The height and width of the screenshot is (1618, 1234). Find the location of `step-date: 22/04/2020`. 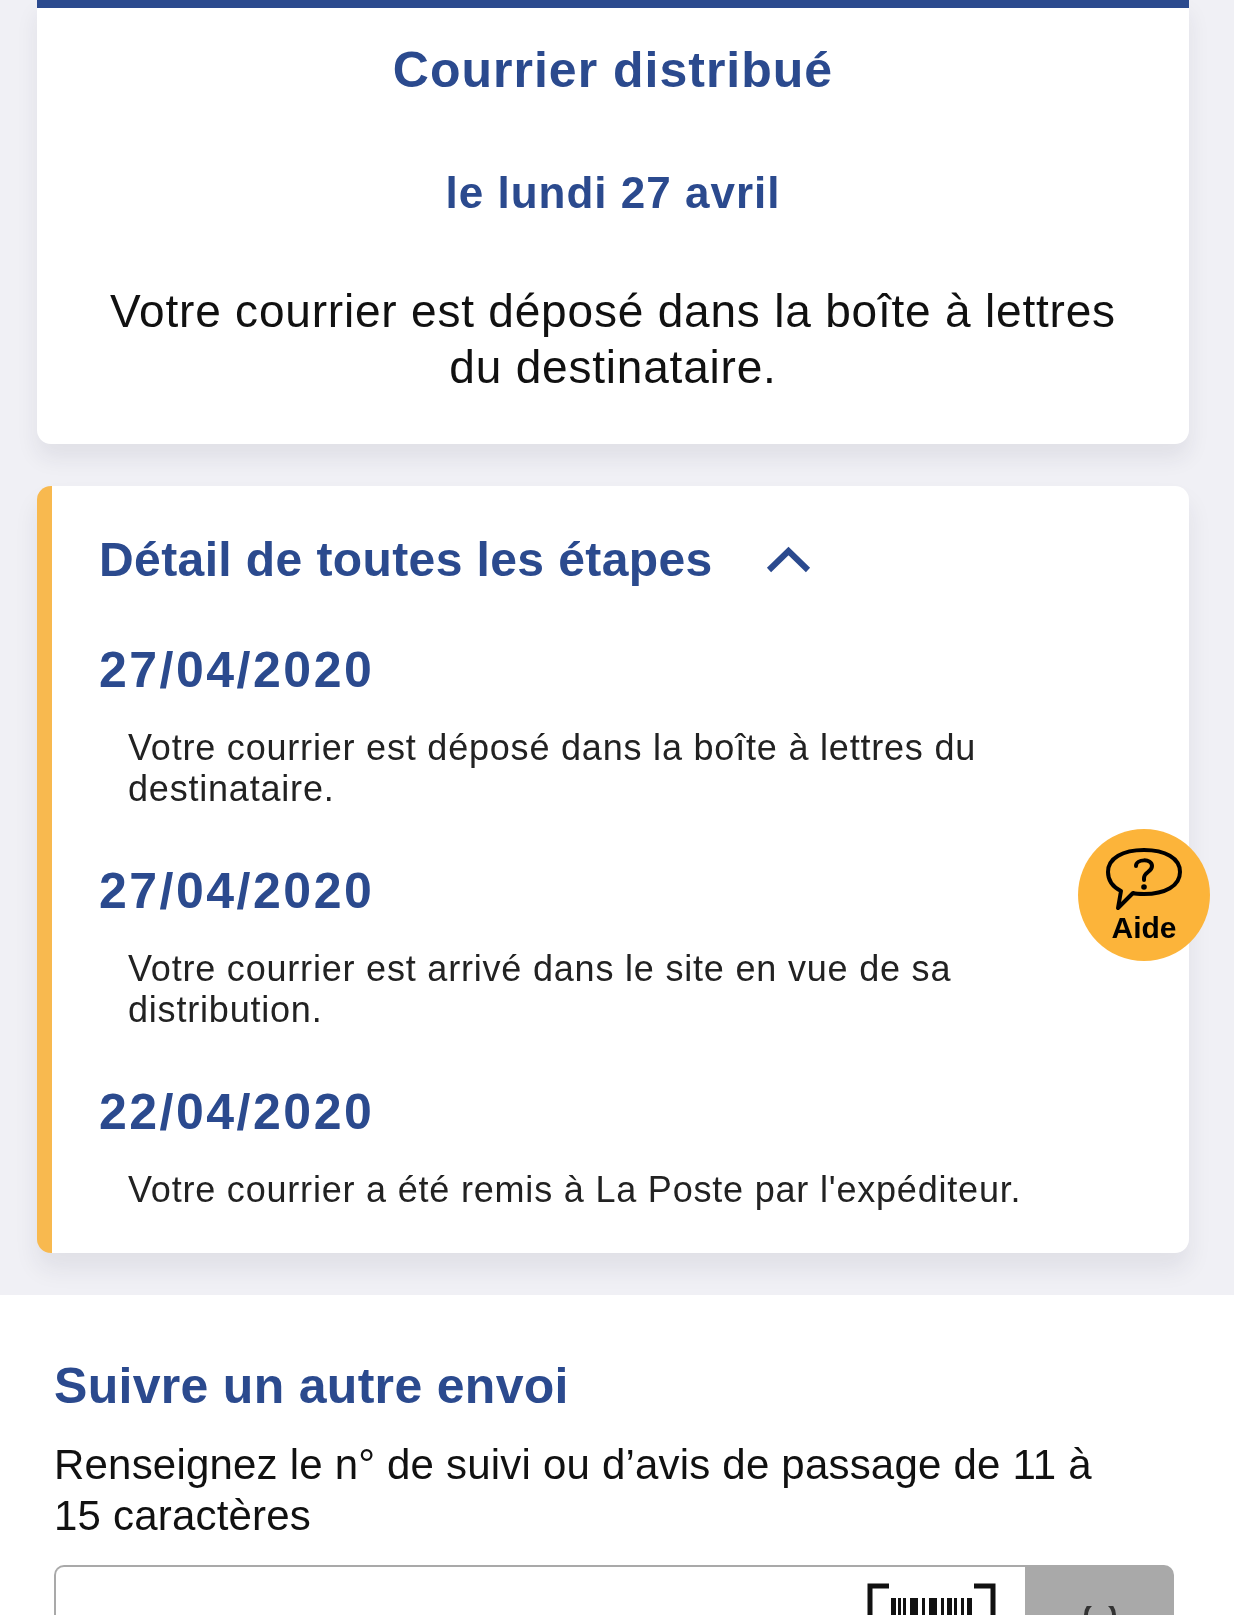

step-date: 22/04/2020 is located at coordinates (237, 1112).